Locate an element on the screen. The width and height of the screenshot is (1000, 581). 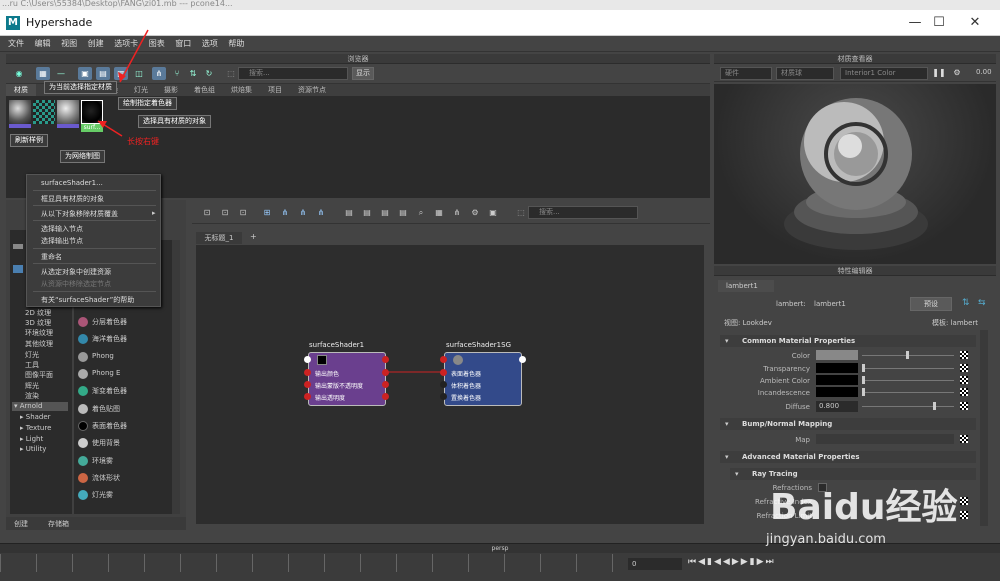
incandescence-swatch is located at coordinates (837, 392).